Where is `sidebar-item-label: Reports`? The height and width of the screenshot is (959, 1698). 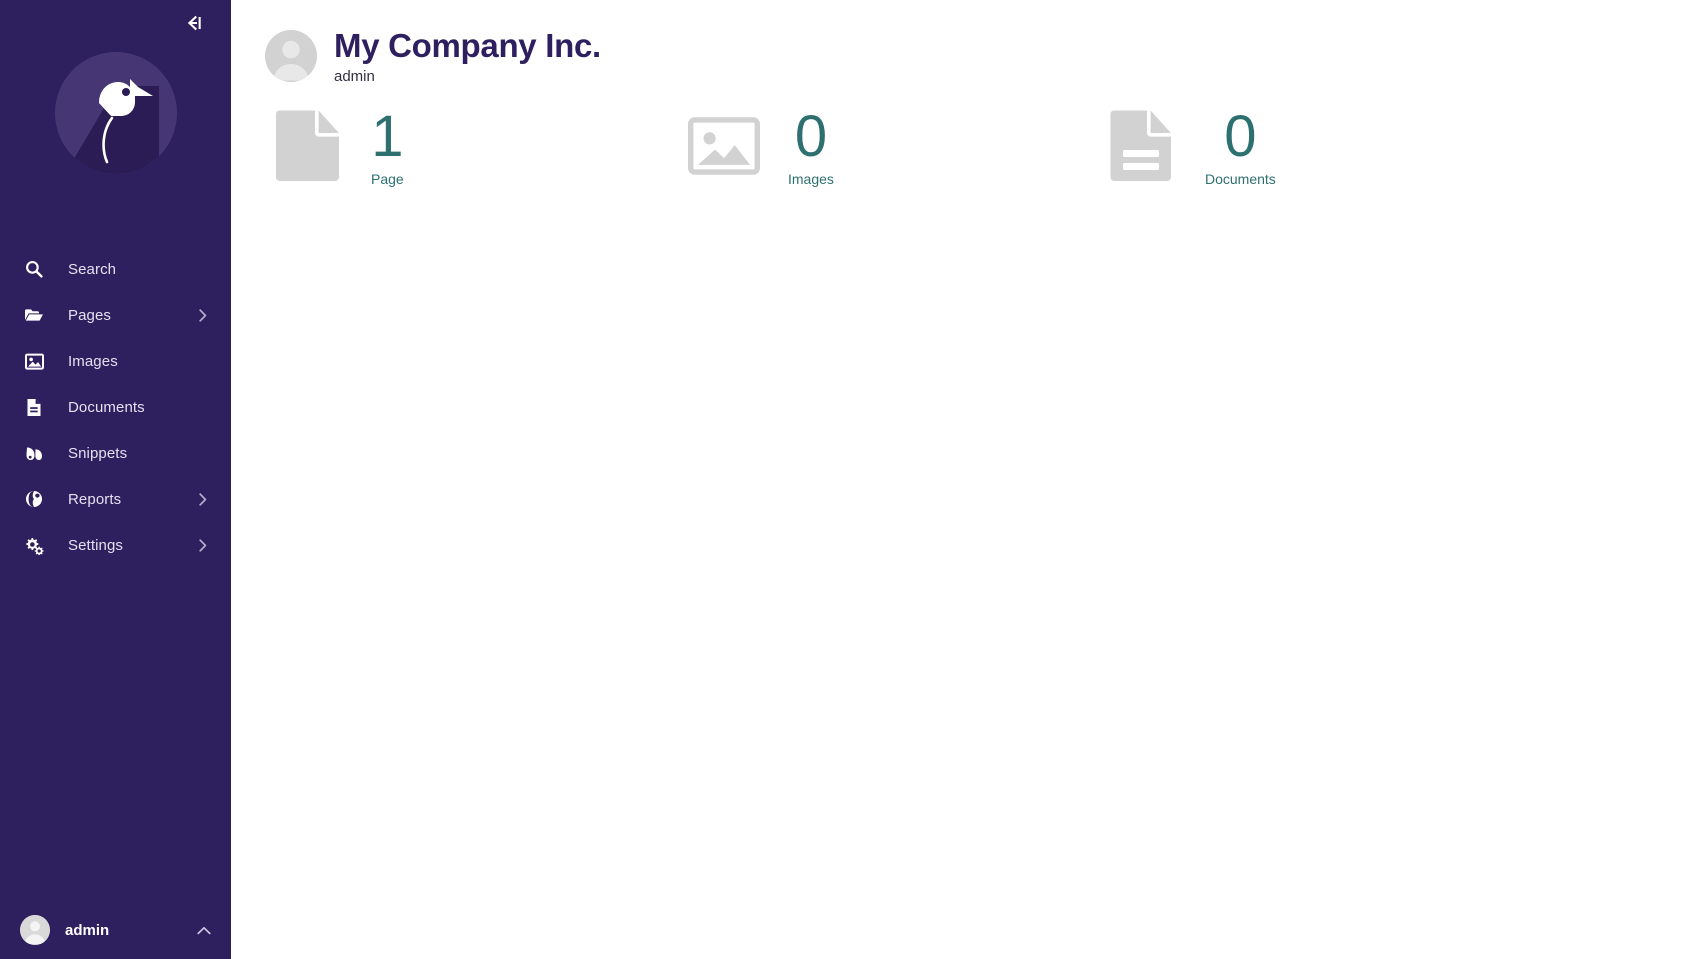
sidebar-item-label: Reports is located at coordinates (95, 499).